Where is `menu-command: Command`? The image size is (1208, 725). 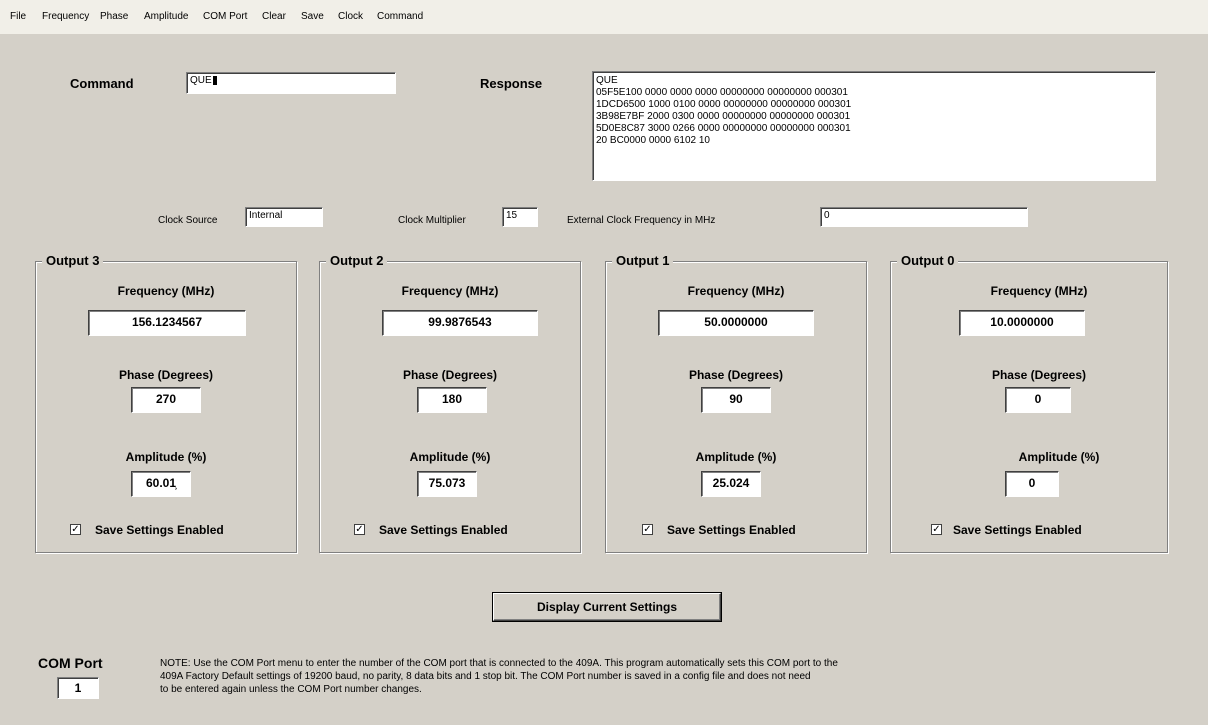
menu-command: Command is located at coordinates (400, 16).